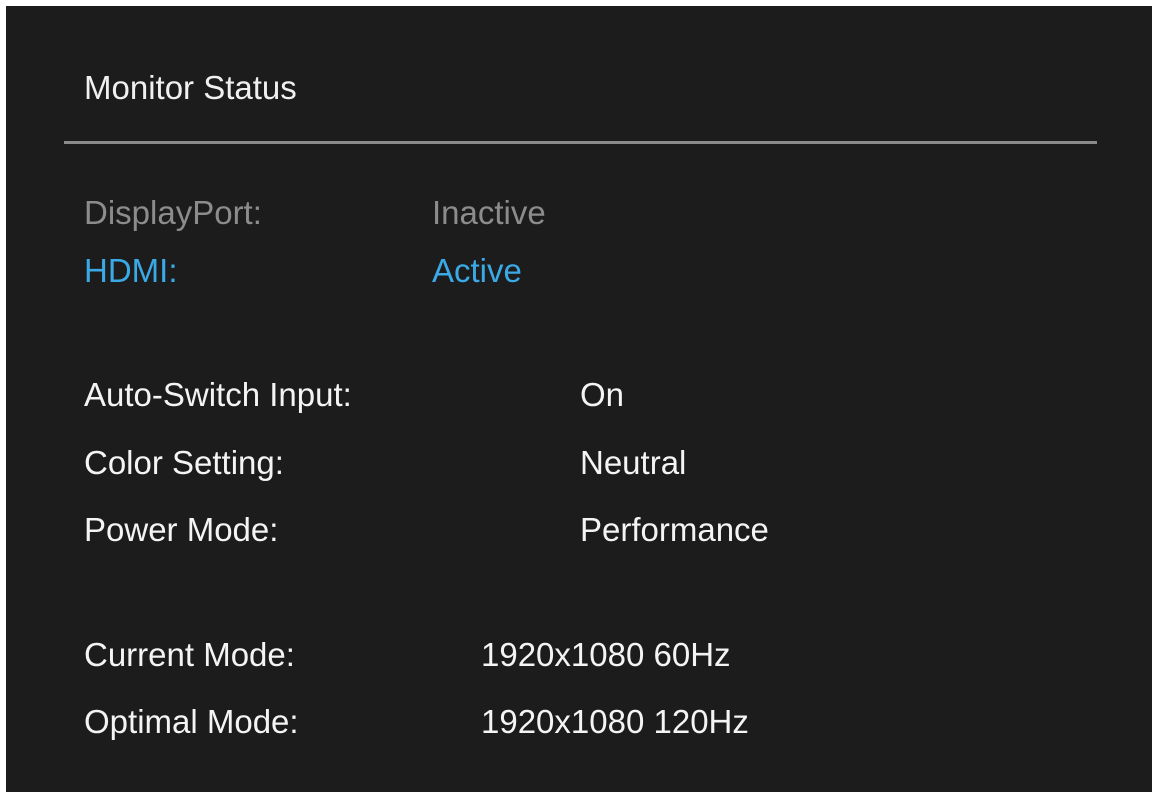  What do you see at coordinates (633, 462) in the screenshot?
I see `setting-value-color: Neutral` at bounding box center [633, 462].